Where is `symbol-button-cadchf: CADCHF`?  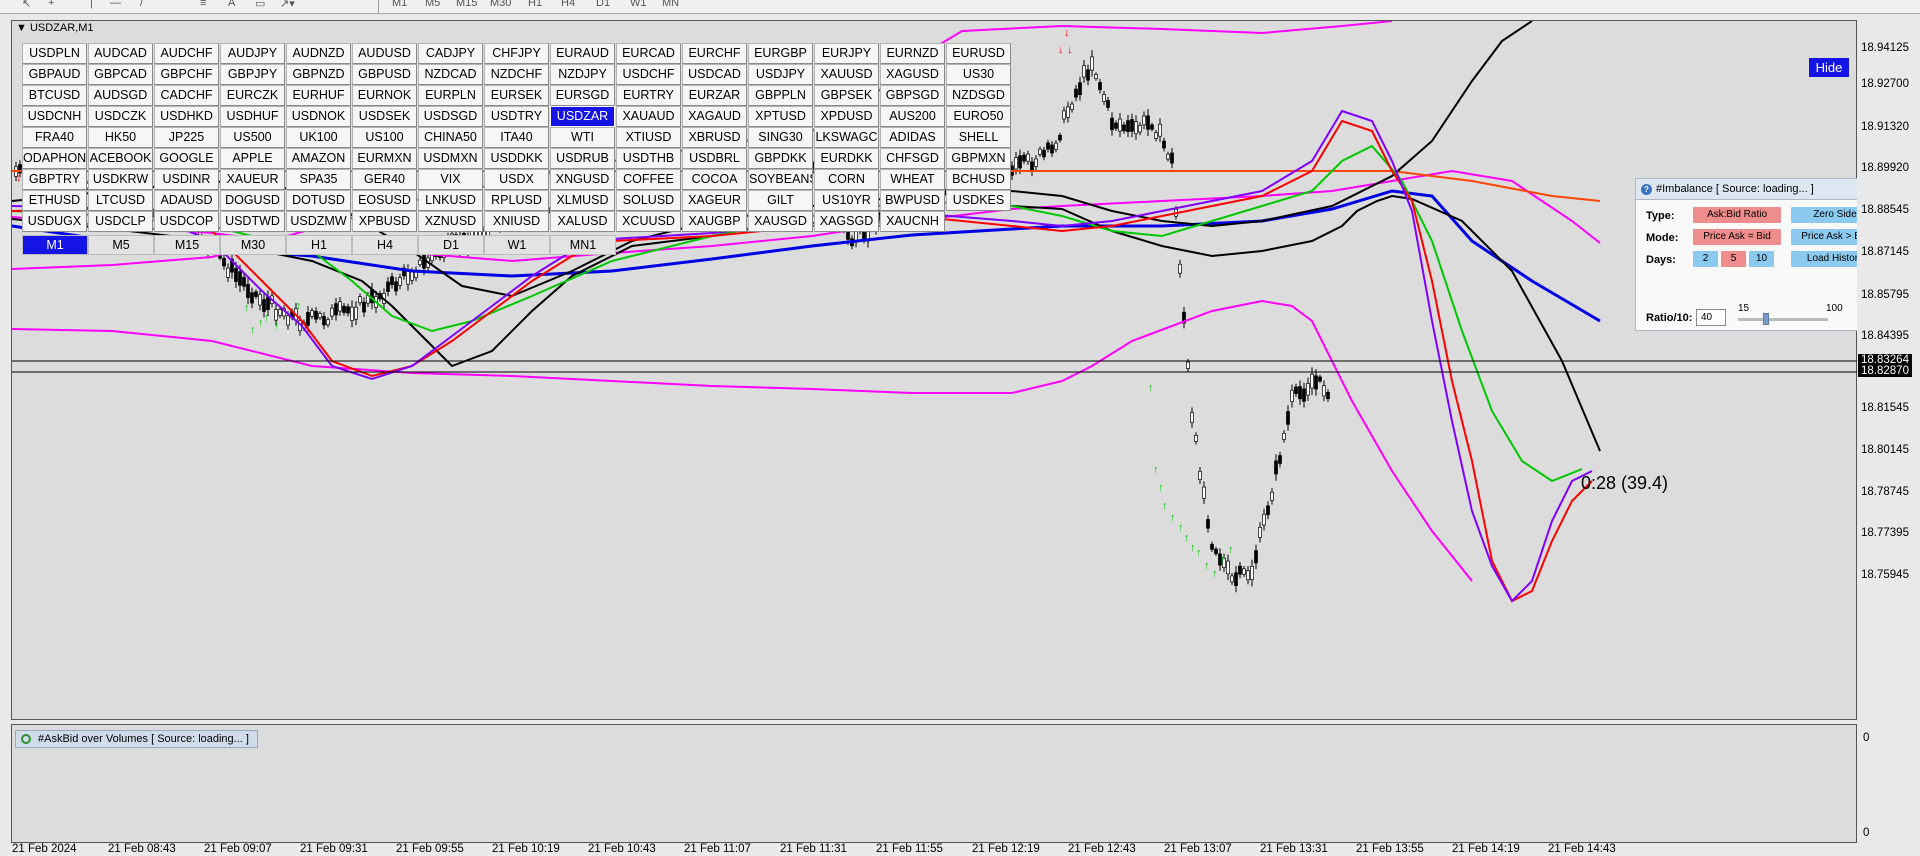 symbol-button-cadchf: CADCHF is located at coordinates (186, 95).